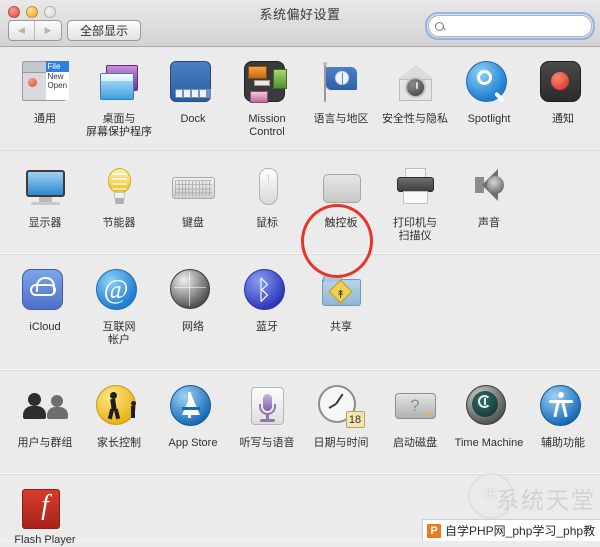 The height and width of the screenshot is (547, 600). Describe the element at coordinates (193, 327) in the screenshot. I see `pref-label: 网络` at that location.